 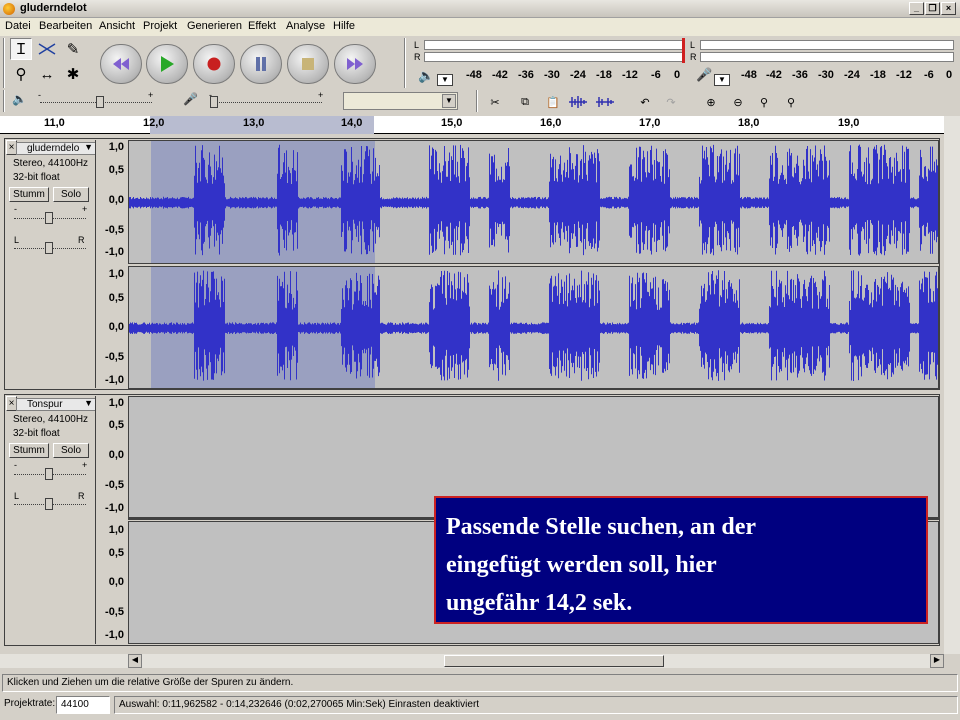 What do you see at coordinates (764, 102) in the screenshot?
I see `fit-selection-icon: ⚲` at bounding box center [764, 102].